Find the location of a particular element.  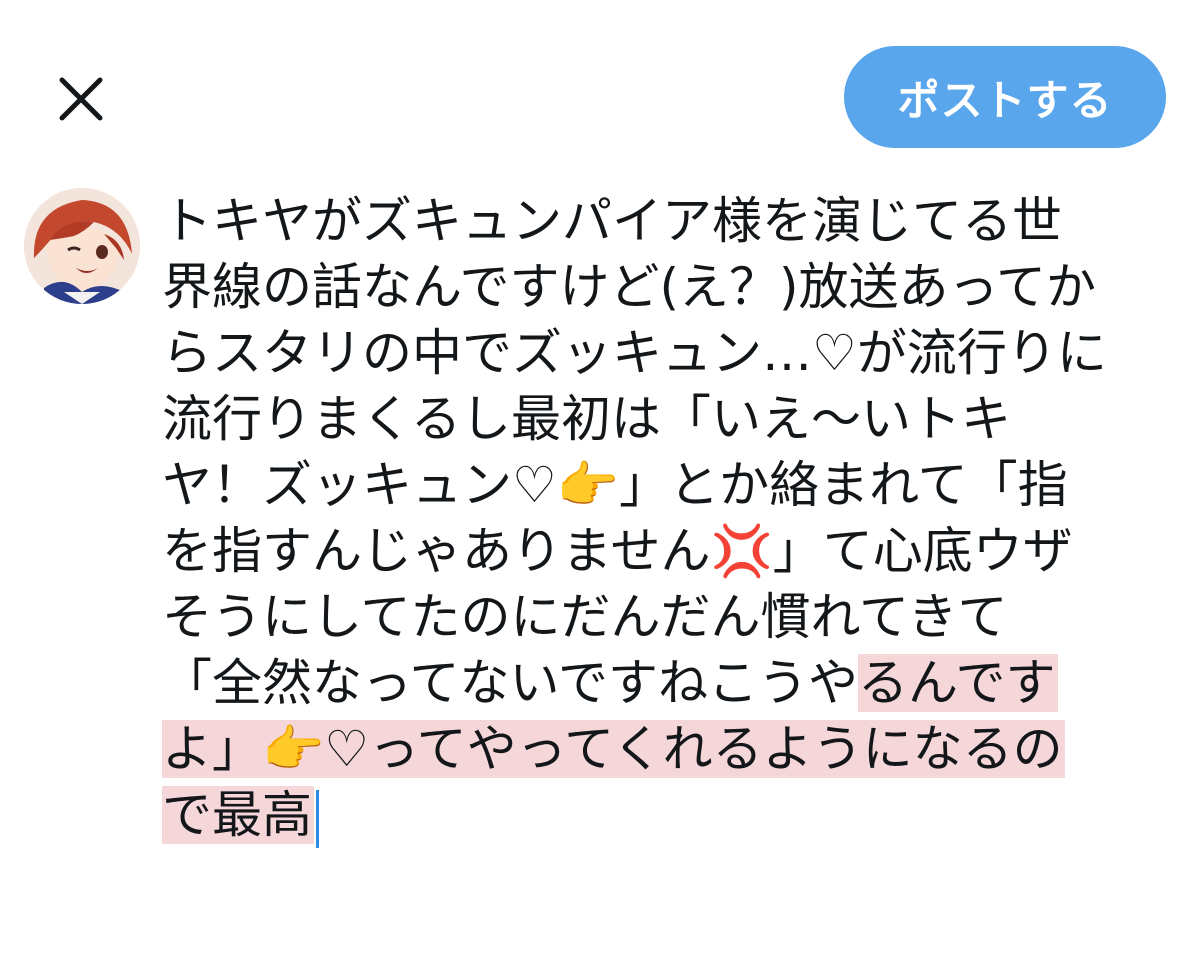

close-button is located at coordinates (81, 99).